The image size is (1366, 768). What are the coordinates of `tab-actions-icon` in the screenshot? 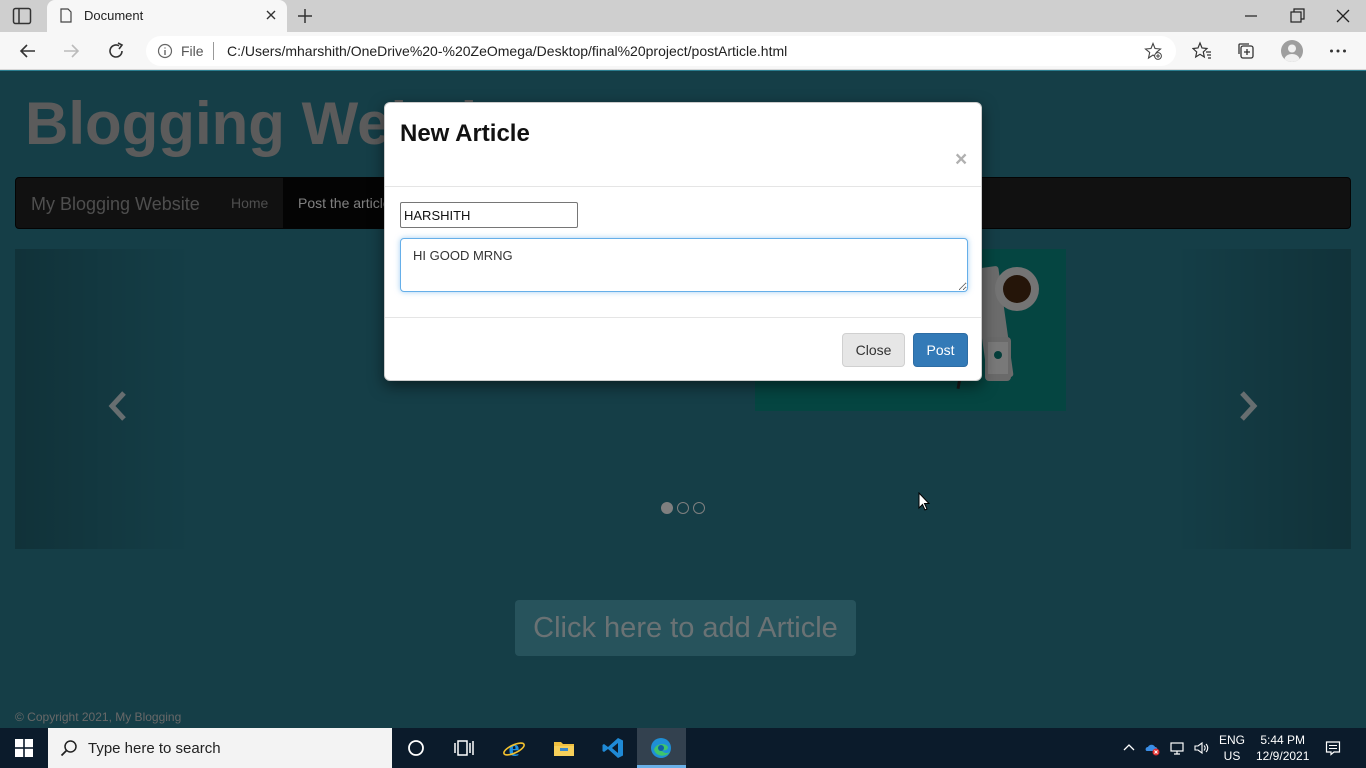 It's located at (22, 16).